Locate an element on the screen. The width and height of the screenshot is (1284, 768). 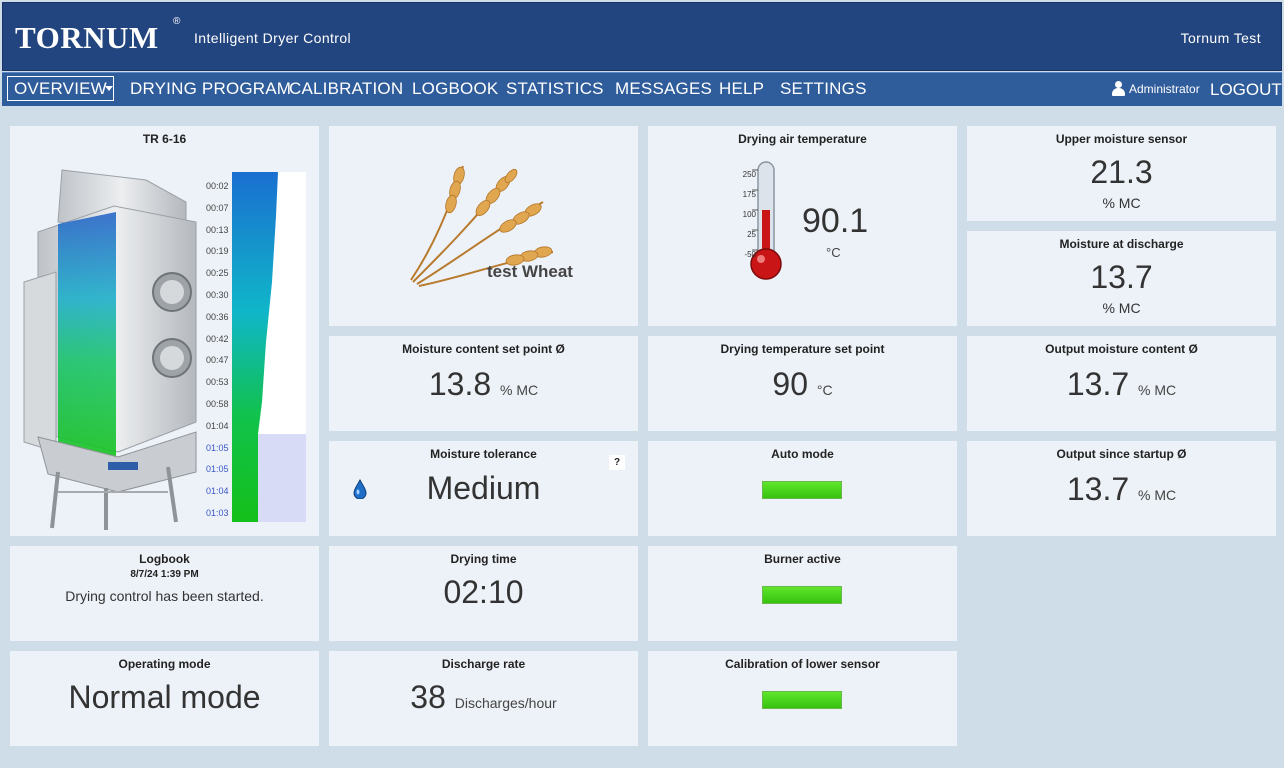
time-label: 00:02 is located at coordinates (217, 186).